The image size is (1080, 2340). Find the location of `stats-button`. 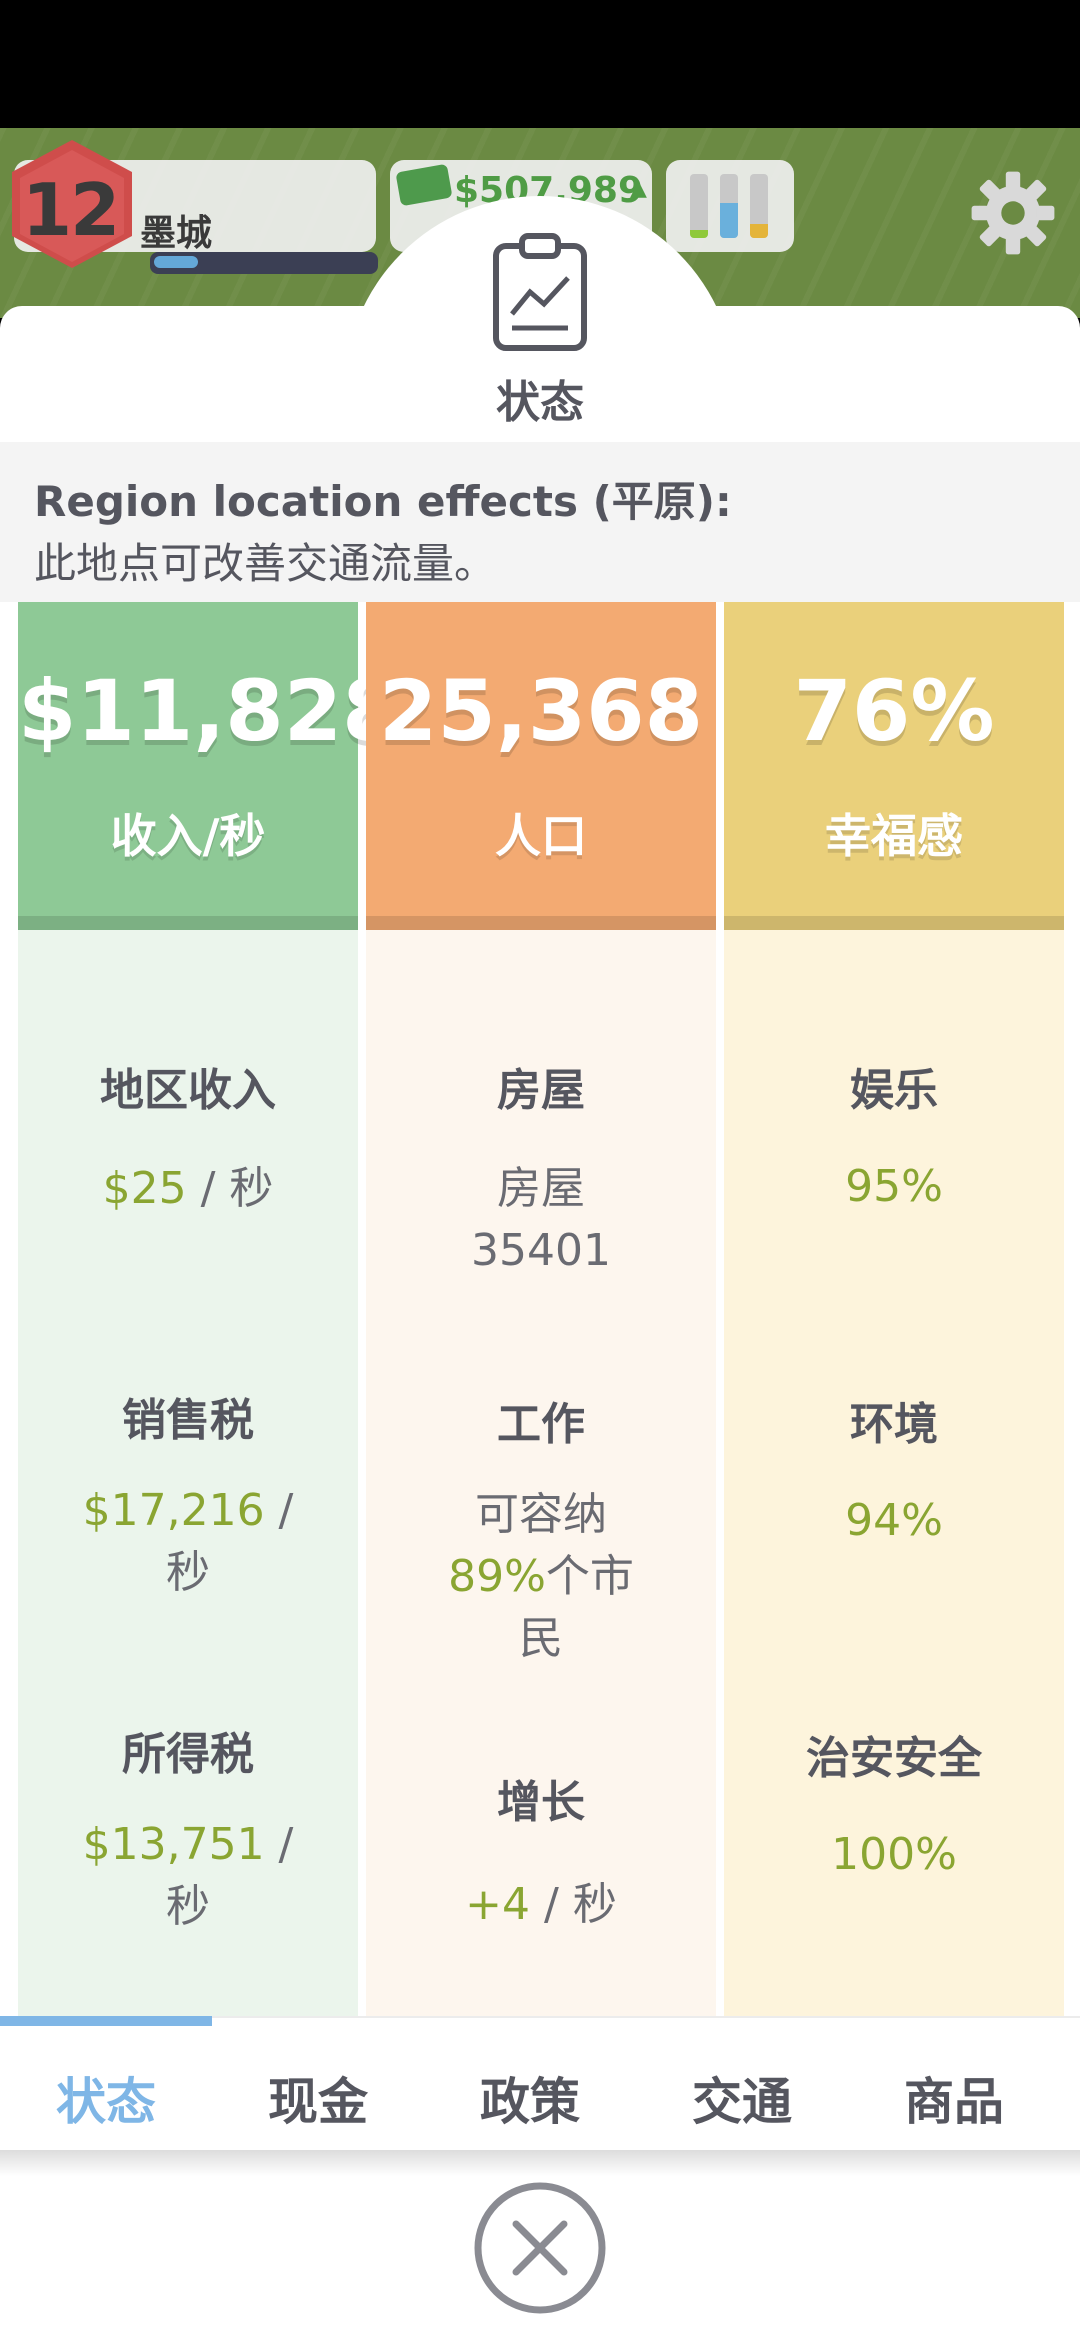

stats-button is located at coordinates (730, 206).